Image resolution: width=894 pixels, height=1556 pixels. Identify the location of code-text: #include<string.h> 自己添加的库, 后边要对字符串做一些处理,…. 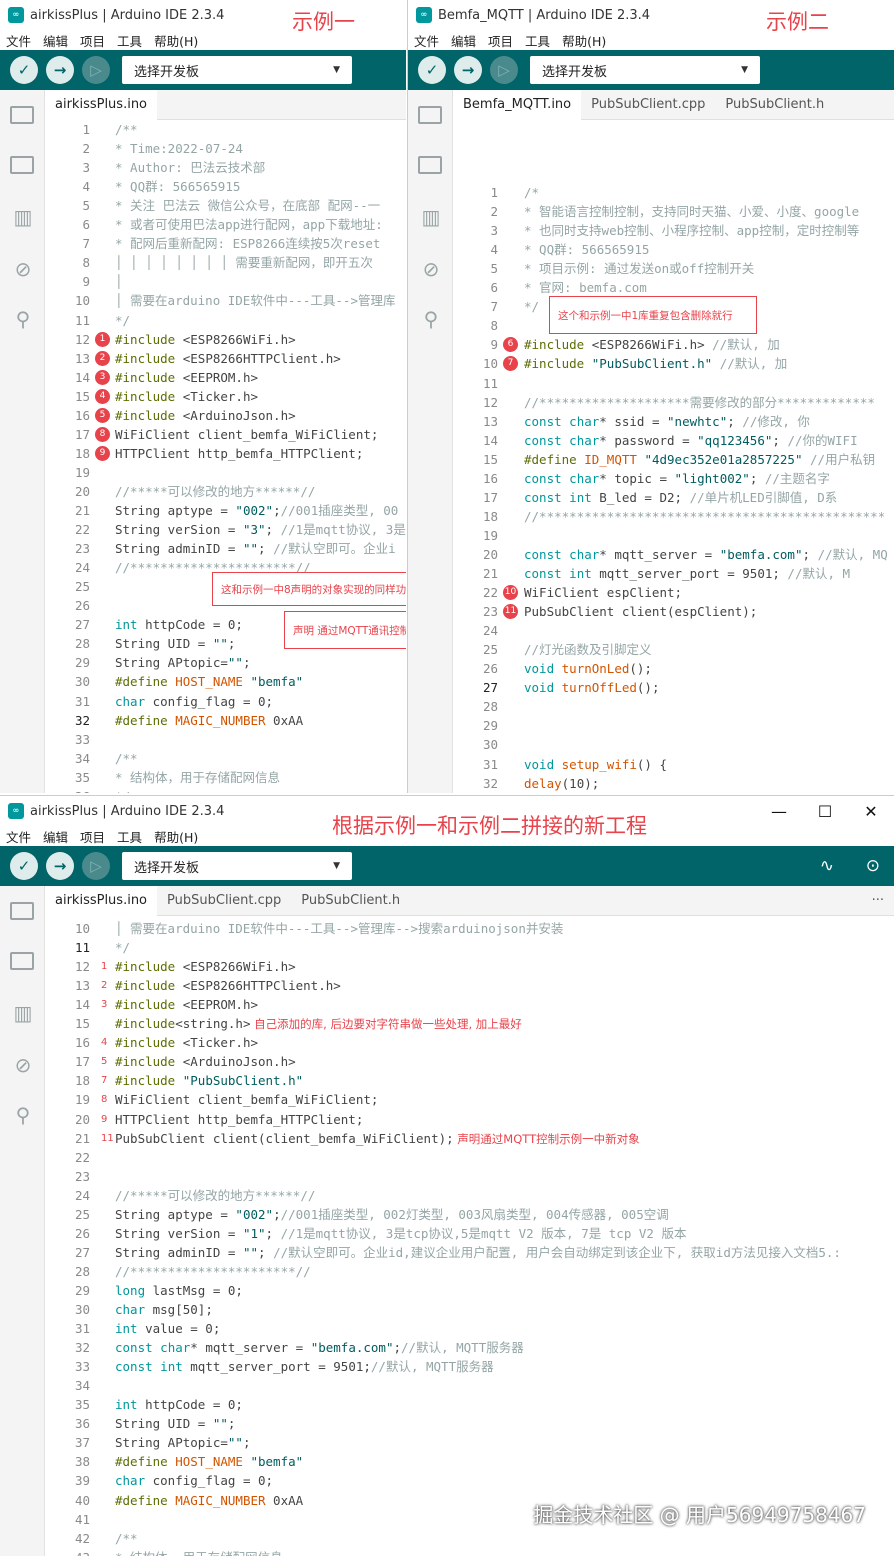
(318, 1024).